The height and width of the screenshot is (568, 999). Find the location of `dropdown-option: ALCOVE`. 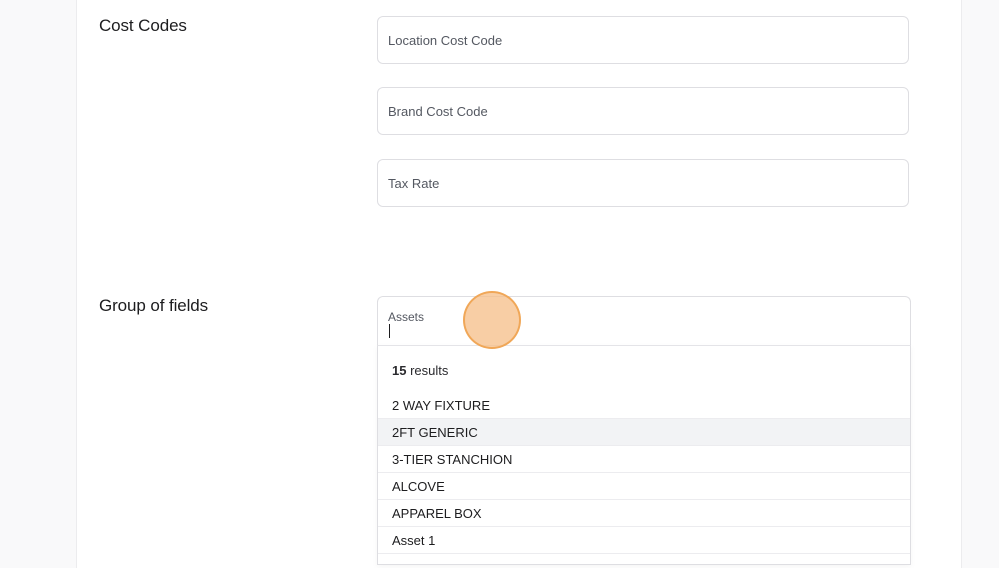

dropdown-option: ALCOVE is located at coordinates (644, 486).